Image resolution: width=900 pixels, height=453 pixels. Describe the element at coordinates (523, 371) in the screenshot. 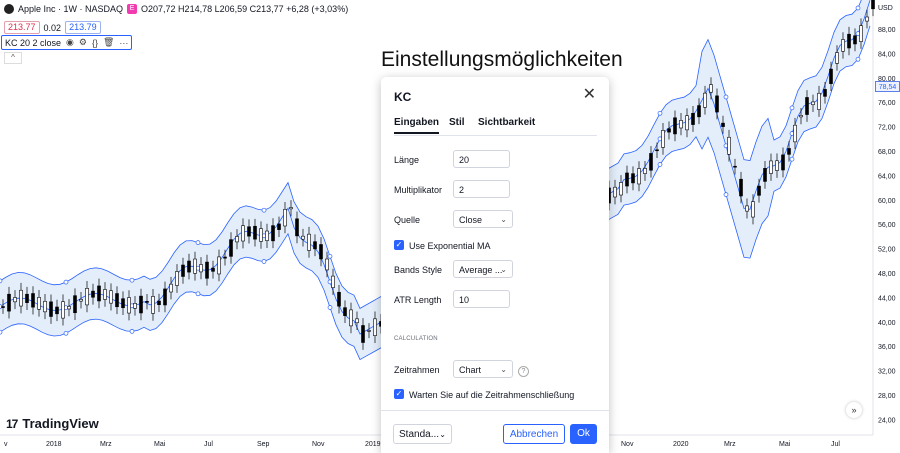

I see `help-icon: ?` at that location.